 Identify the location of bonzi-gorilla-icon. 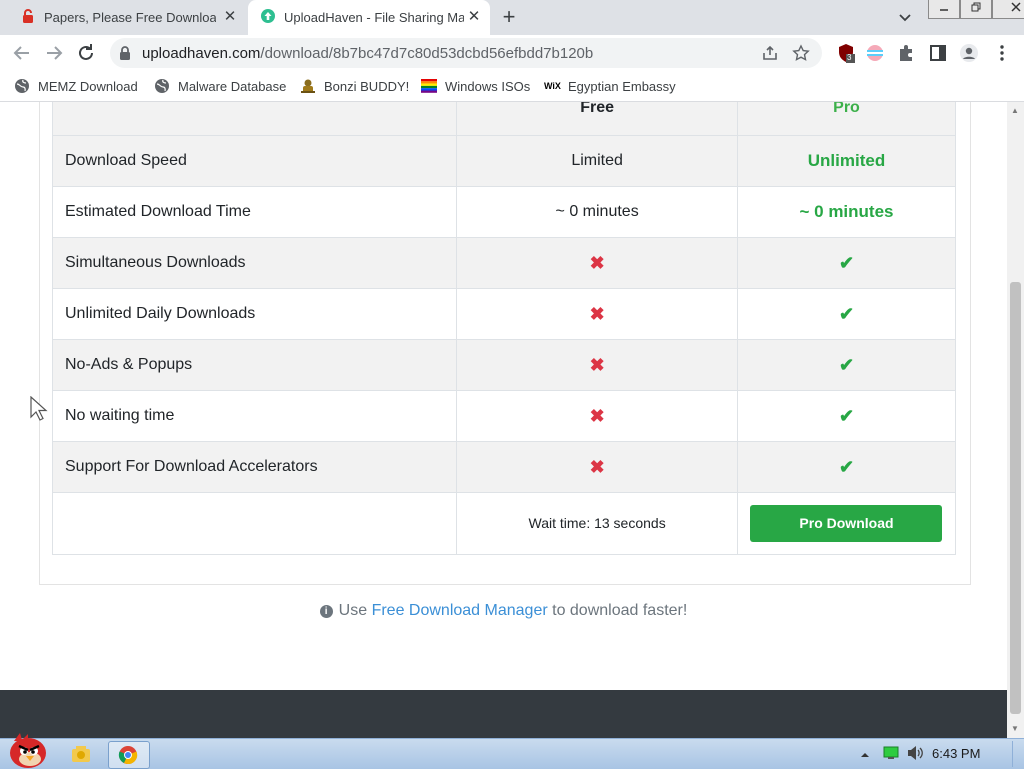
(308, 86).